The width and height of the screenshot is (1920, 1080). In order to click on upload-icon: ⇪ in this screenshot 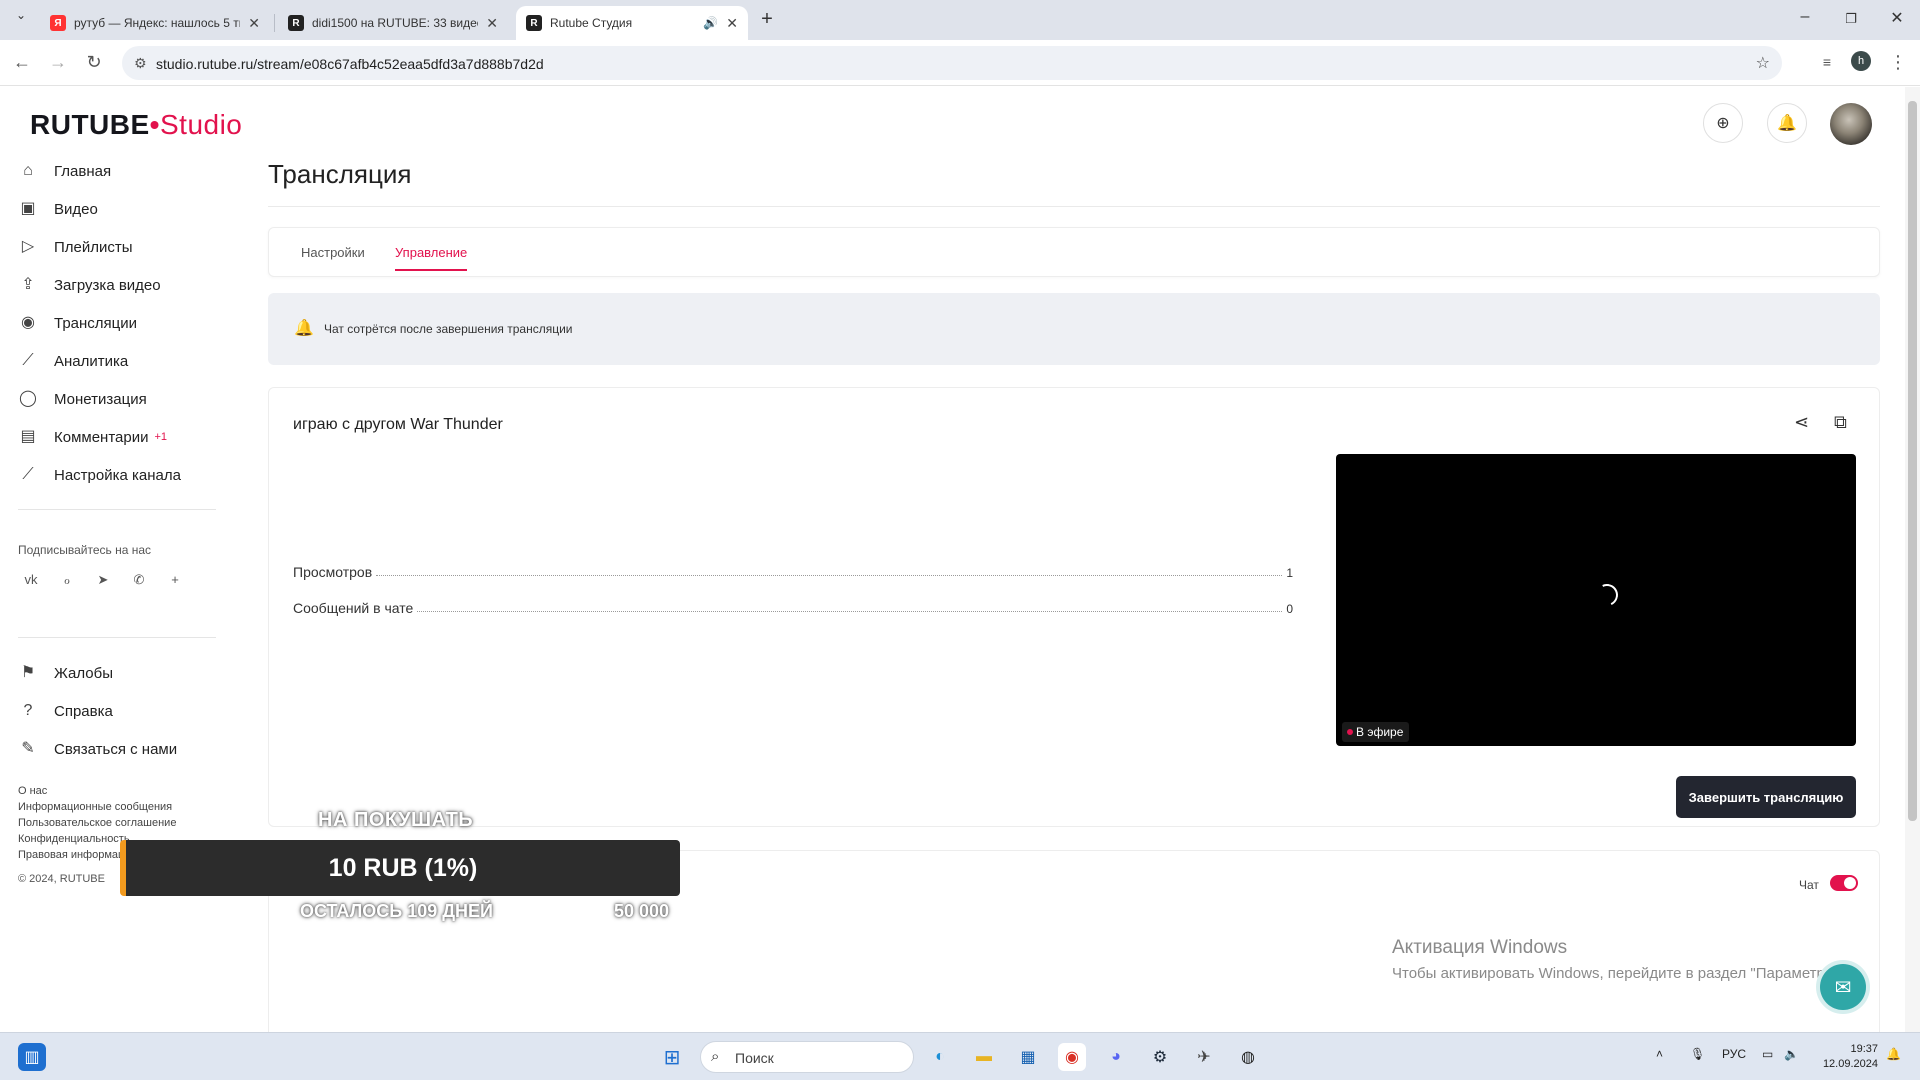, I will do `click(28, 284)`.